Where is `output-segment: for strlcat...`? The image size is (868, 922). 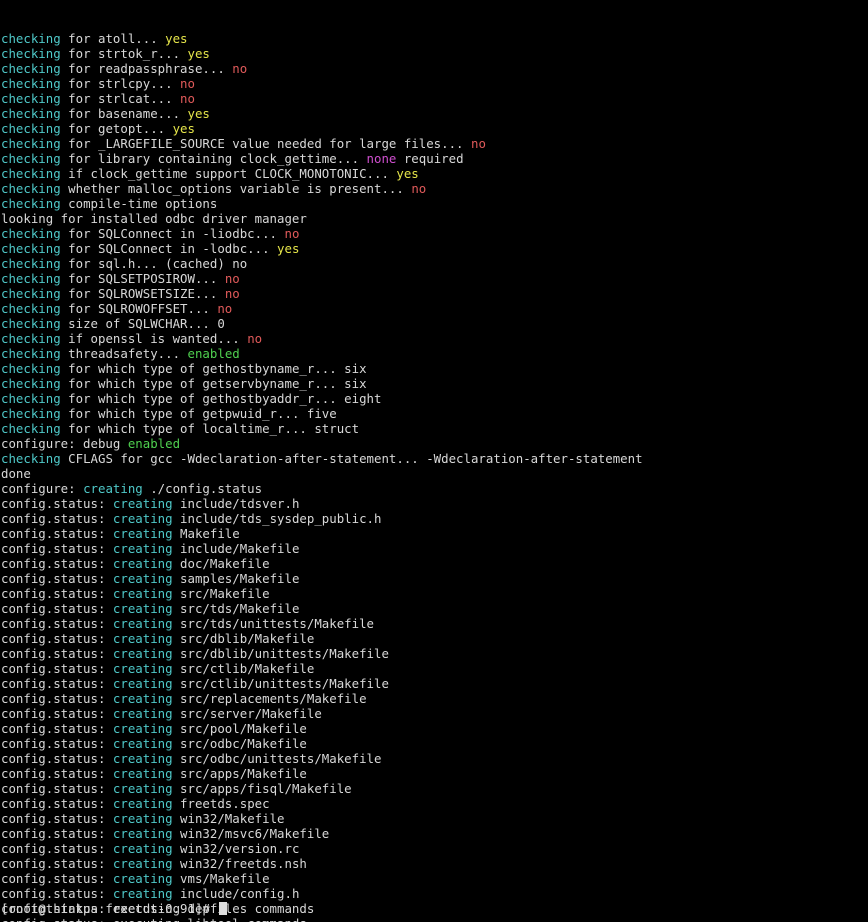 output-segment: for strlcat... is located at coordinates (120, 98).